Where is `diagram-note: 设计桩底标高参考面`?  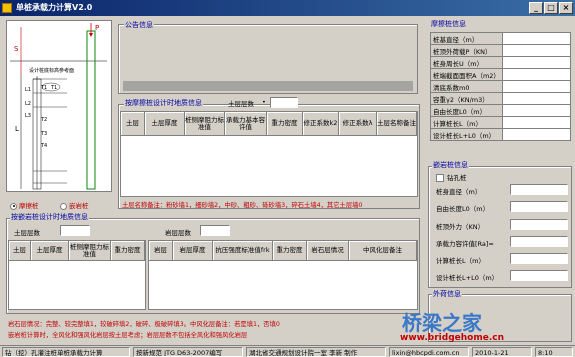 diagram-note: 设计桩底标高参考面 is located at coordinates (51, 70).